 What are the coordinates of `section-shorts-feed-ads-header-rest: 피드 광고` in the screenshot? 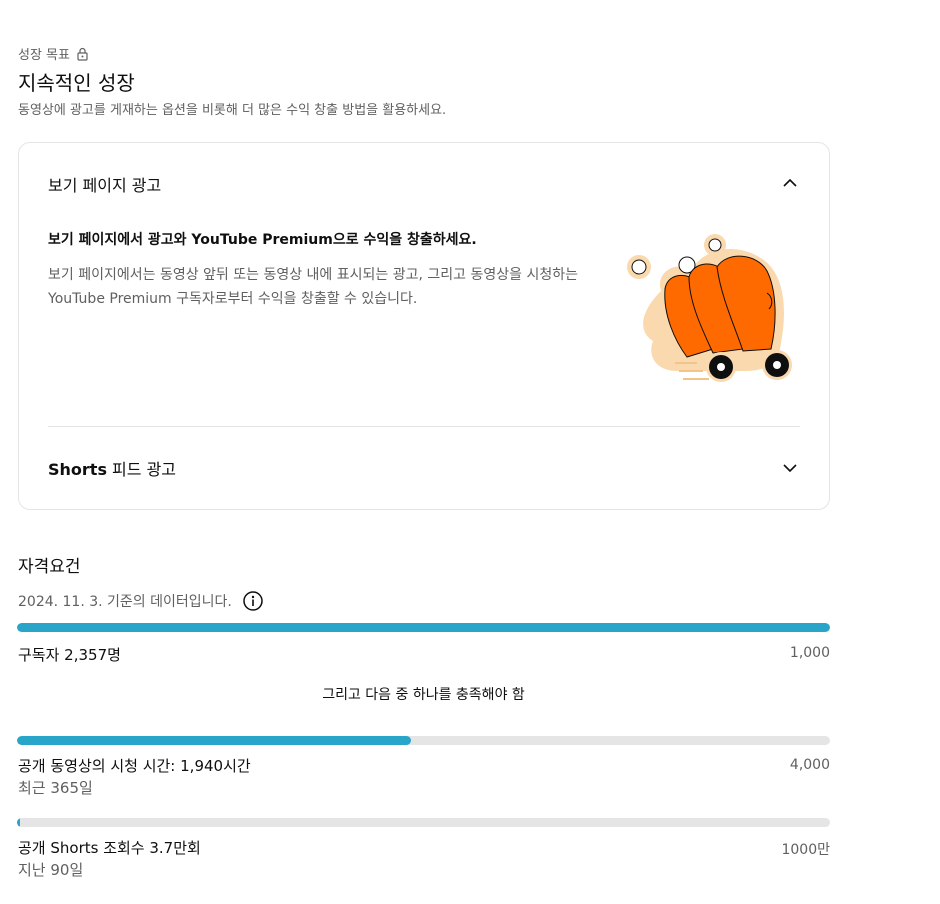 It's located at (141, 469).